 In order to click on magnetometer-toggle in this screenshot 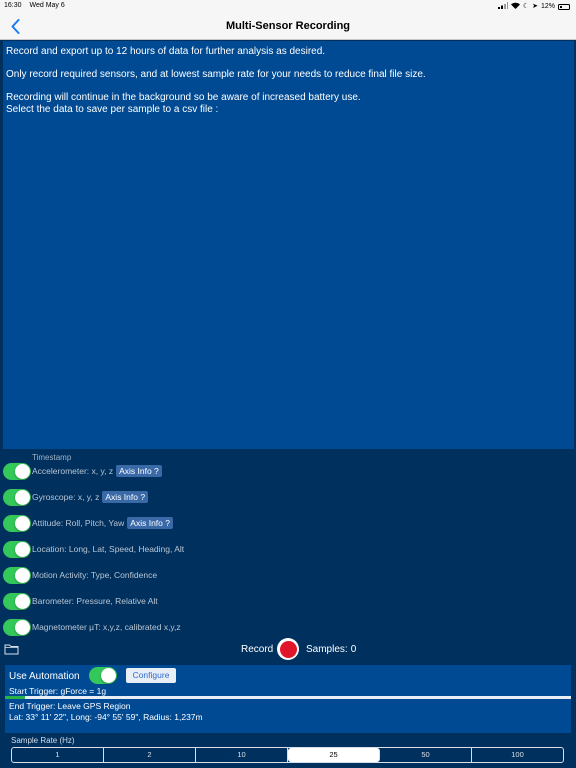, I will do `click(17, 627)`.